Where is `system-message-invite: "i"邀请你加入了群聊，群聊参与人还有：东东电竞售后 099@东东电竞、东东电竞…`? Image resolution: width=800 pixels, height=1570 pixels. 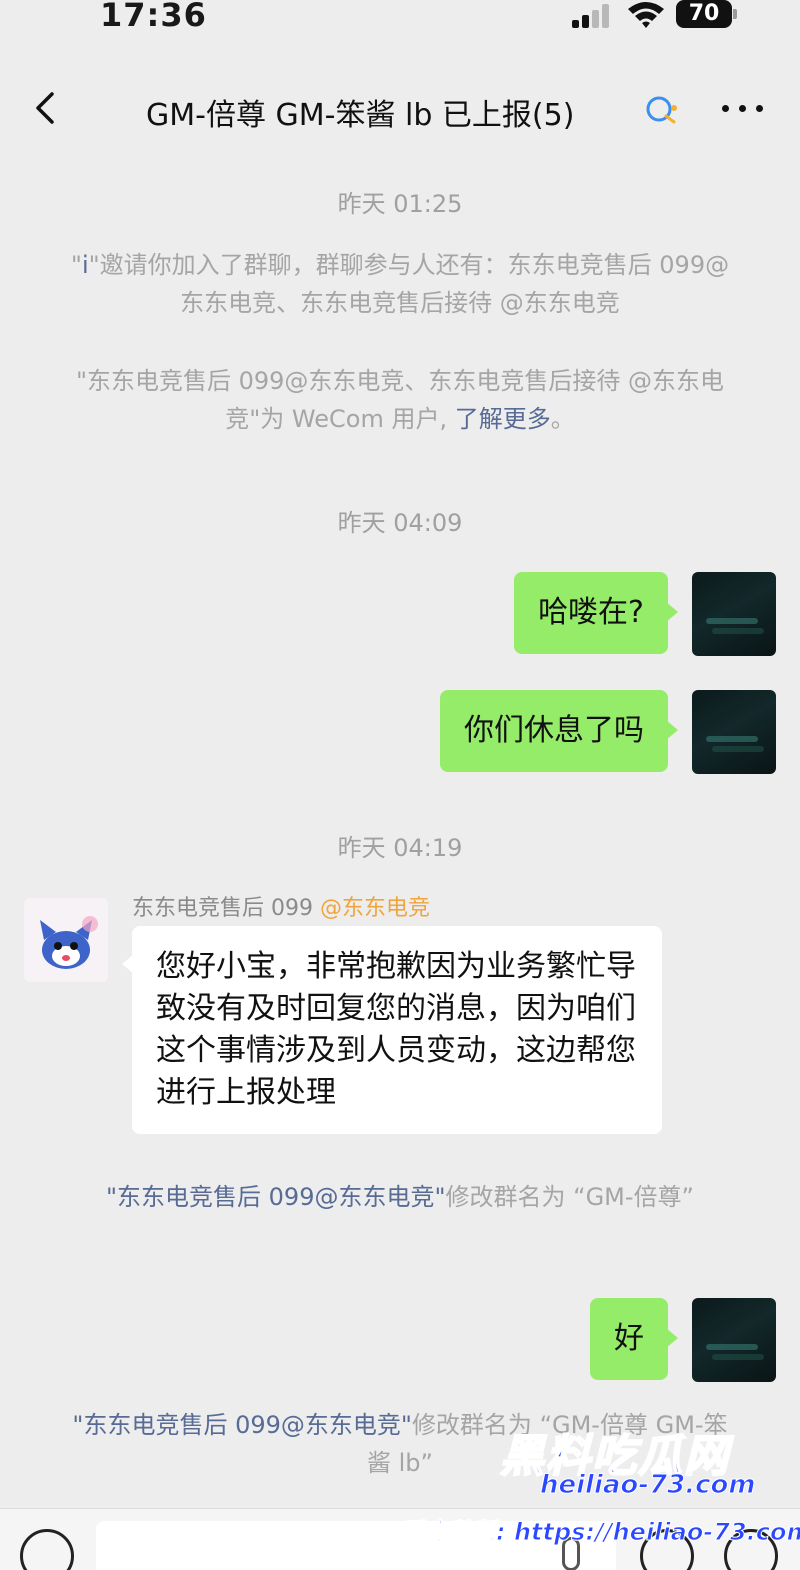 system-message-invite: "i"邀请你加入了群聊，群聊参与人还有：东东电竞售后 099@东东电竞、东东电竞… is located at coordinates (400, 284).